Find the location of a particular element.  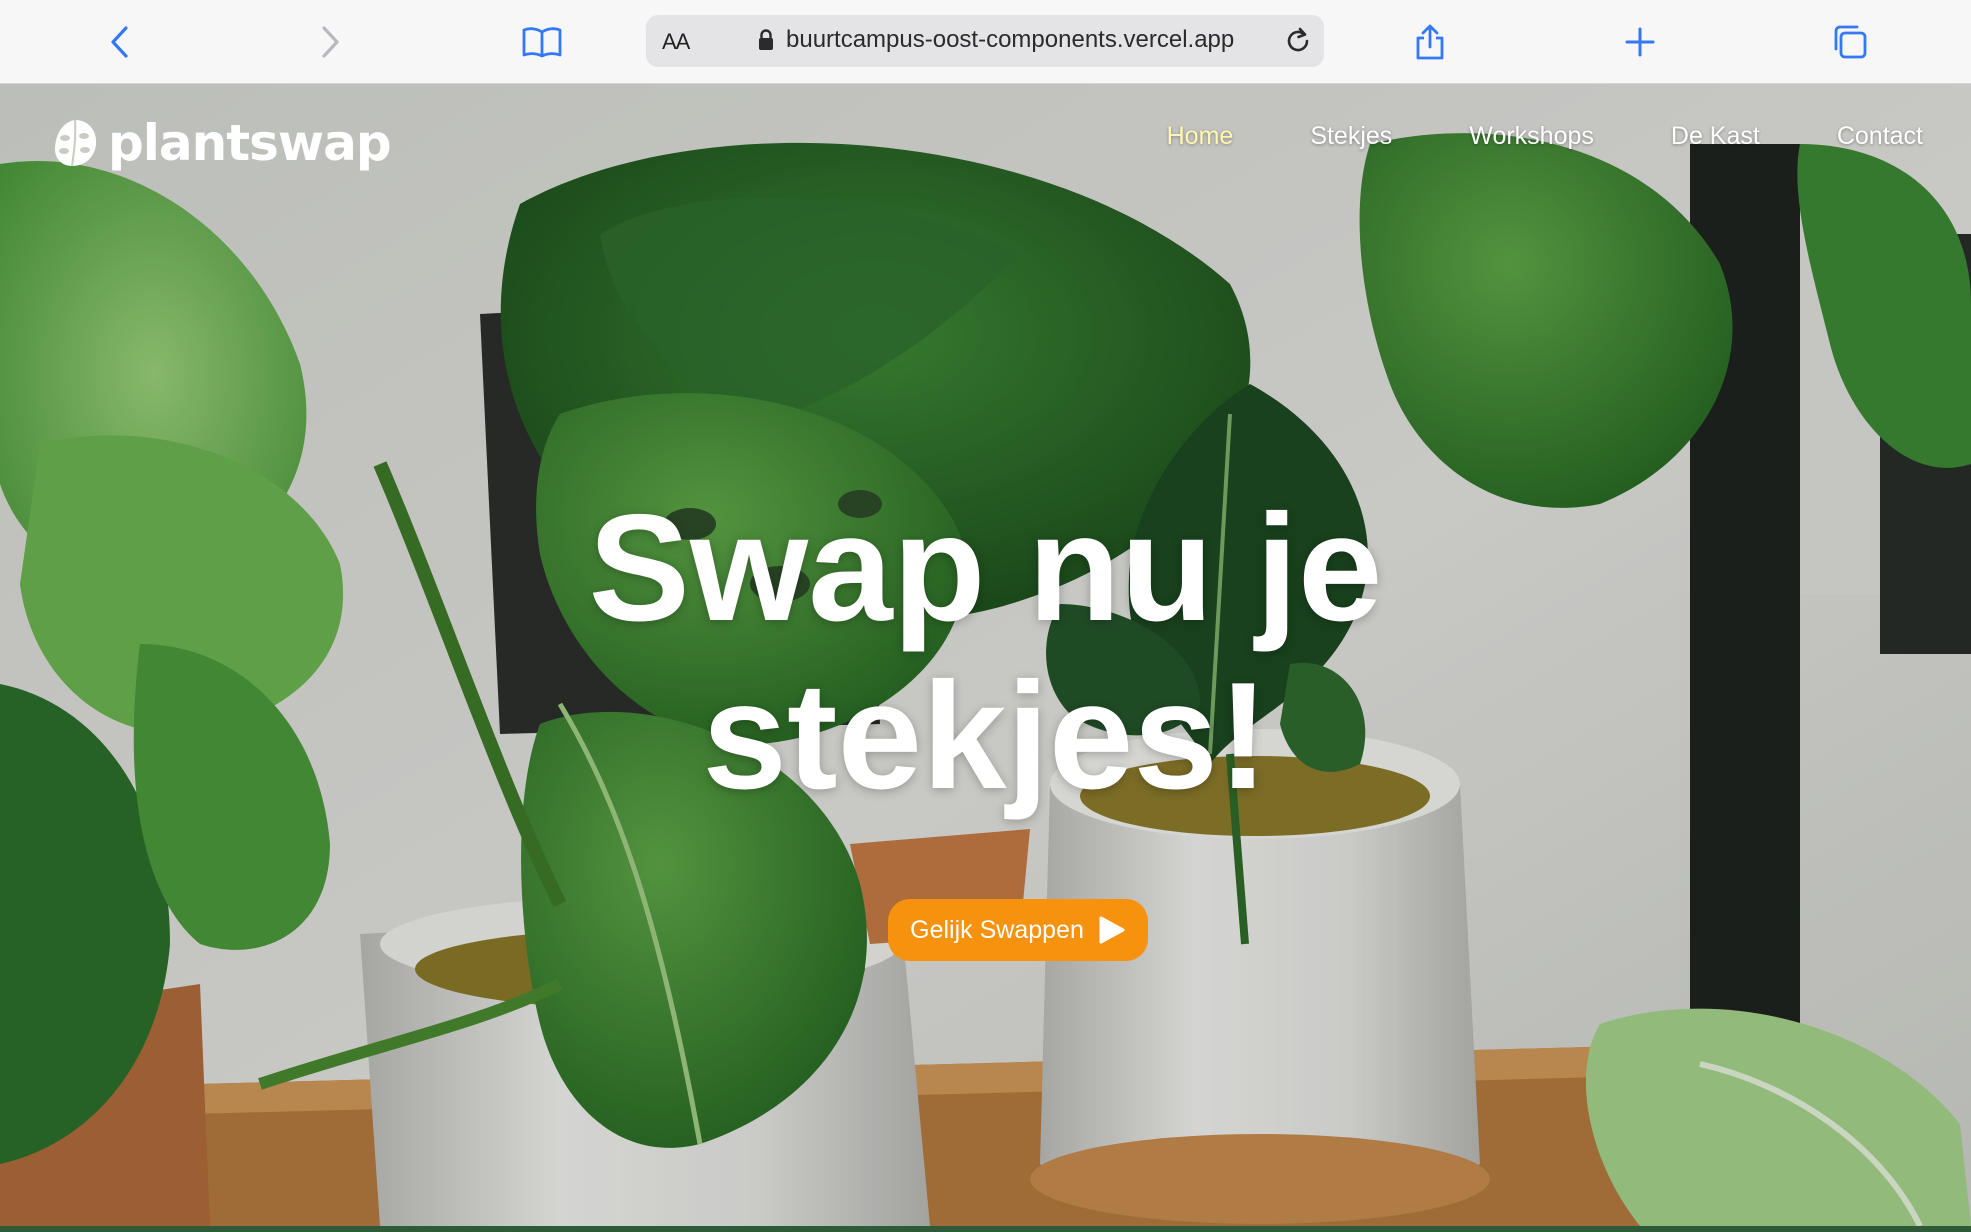

nav-de-kast: De Kast is located at coordinates (1715, 136).